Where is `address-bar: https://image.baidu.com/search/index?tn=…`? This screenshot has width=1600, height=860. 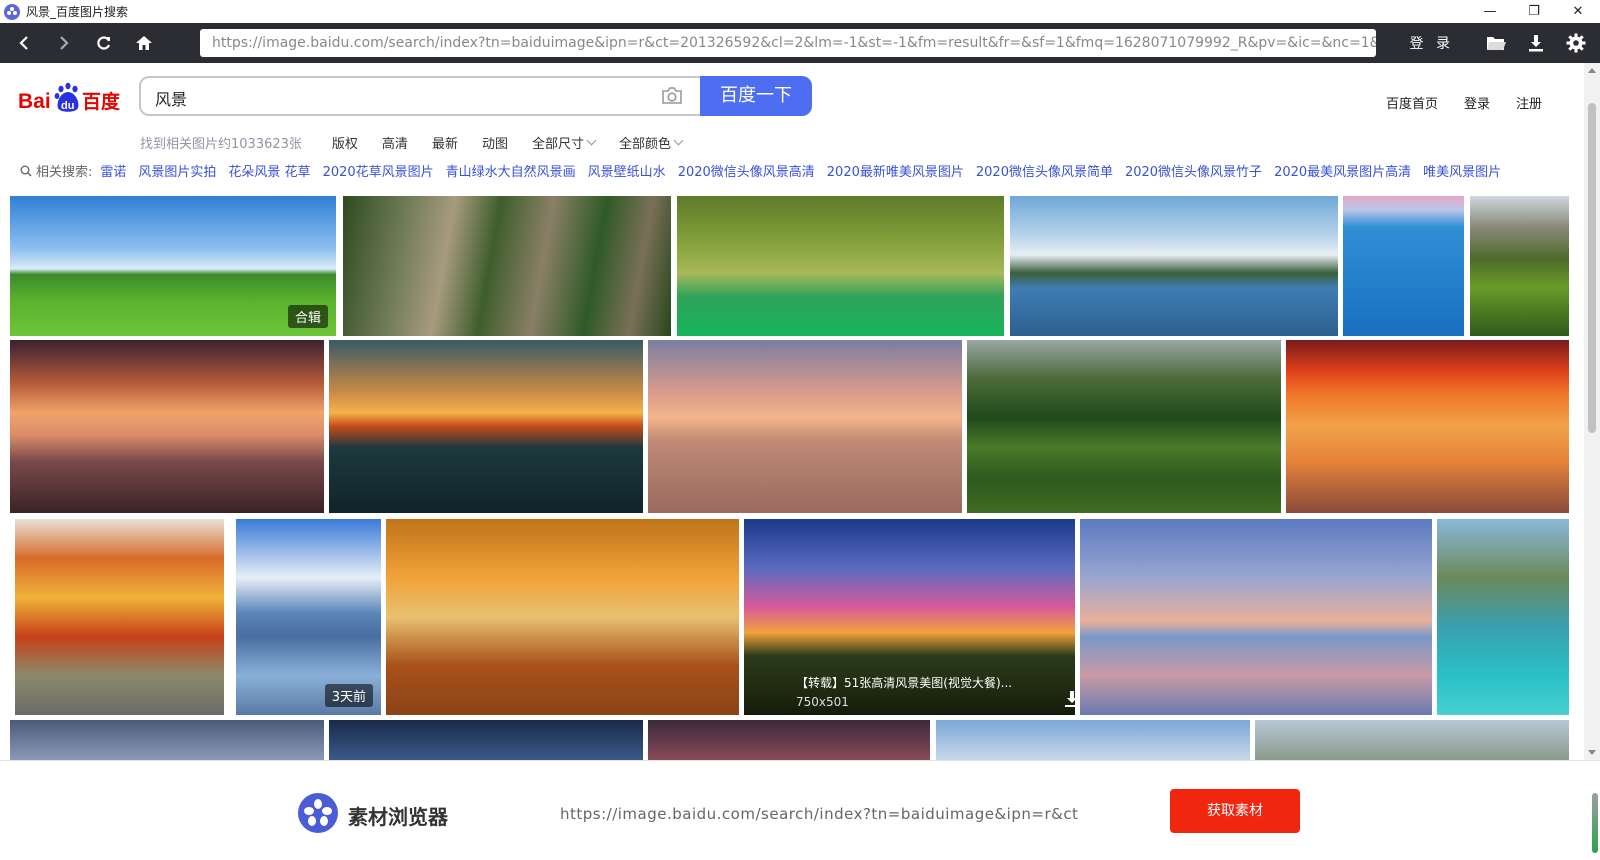 address-bar: https://image.baidu.com/search/index?tn=… is located at coordinates (788, 43).